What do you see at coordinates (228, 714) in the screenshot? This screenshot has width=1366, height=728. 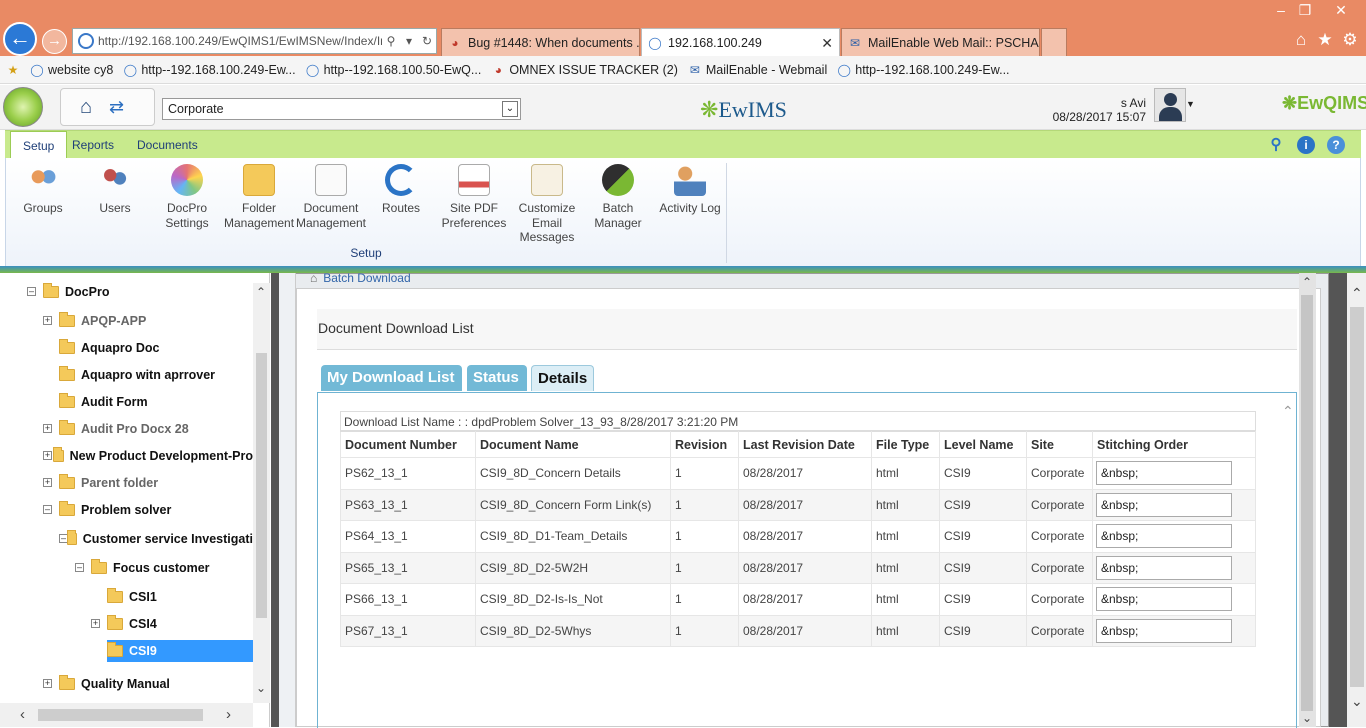 I see `scroll-right-icon: ›` at bounding box center [228, 714].